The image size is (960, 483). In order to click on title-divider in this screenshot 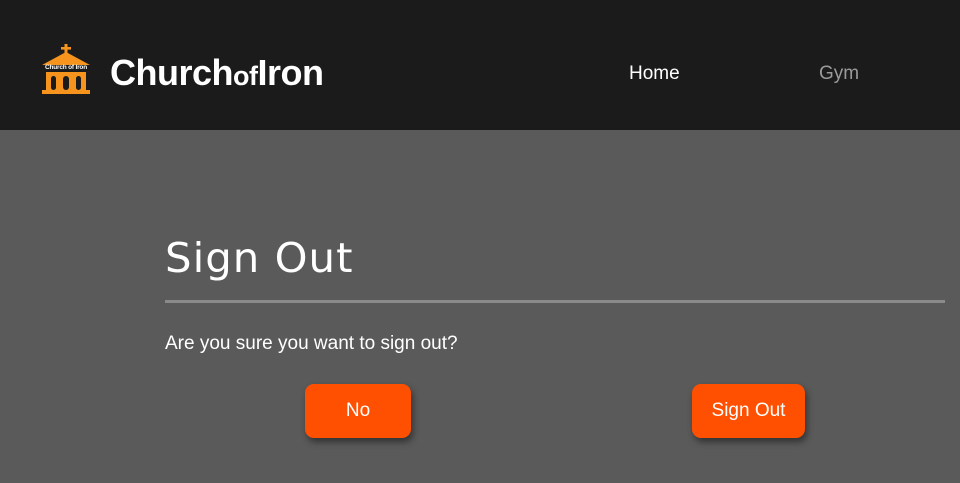, I will do `click(555, 301)`.